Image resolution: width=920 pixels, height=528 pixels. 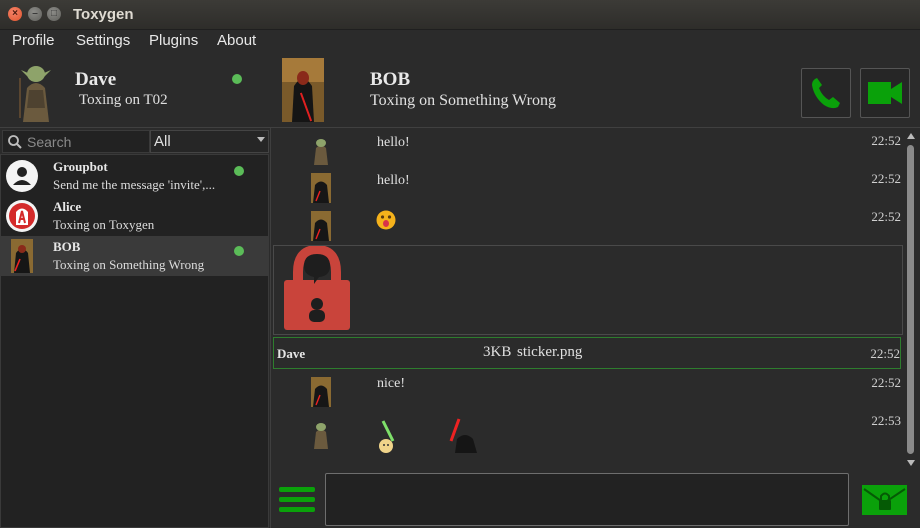 What do you see at coordinates (209, 141) in the screenshot?
I see `contact-filter-select: All` at bounding box center [209, 141].